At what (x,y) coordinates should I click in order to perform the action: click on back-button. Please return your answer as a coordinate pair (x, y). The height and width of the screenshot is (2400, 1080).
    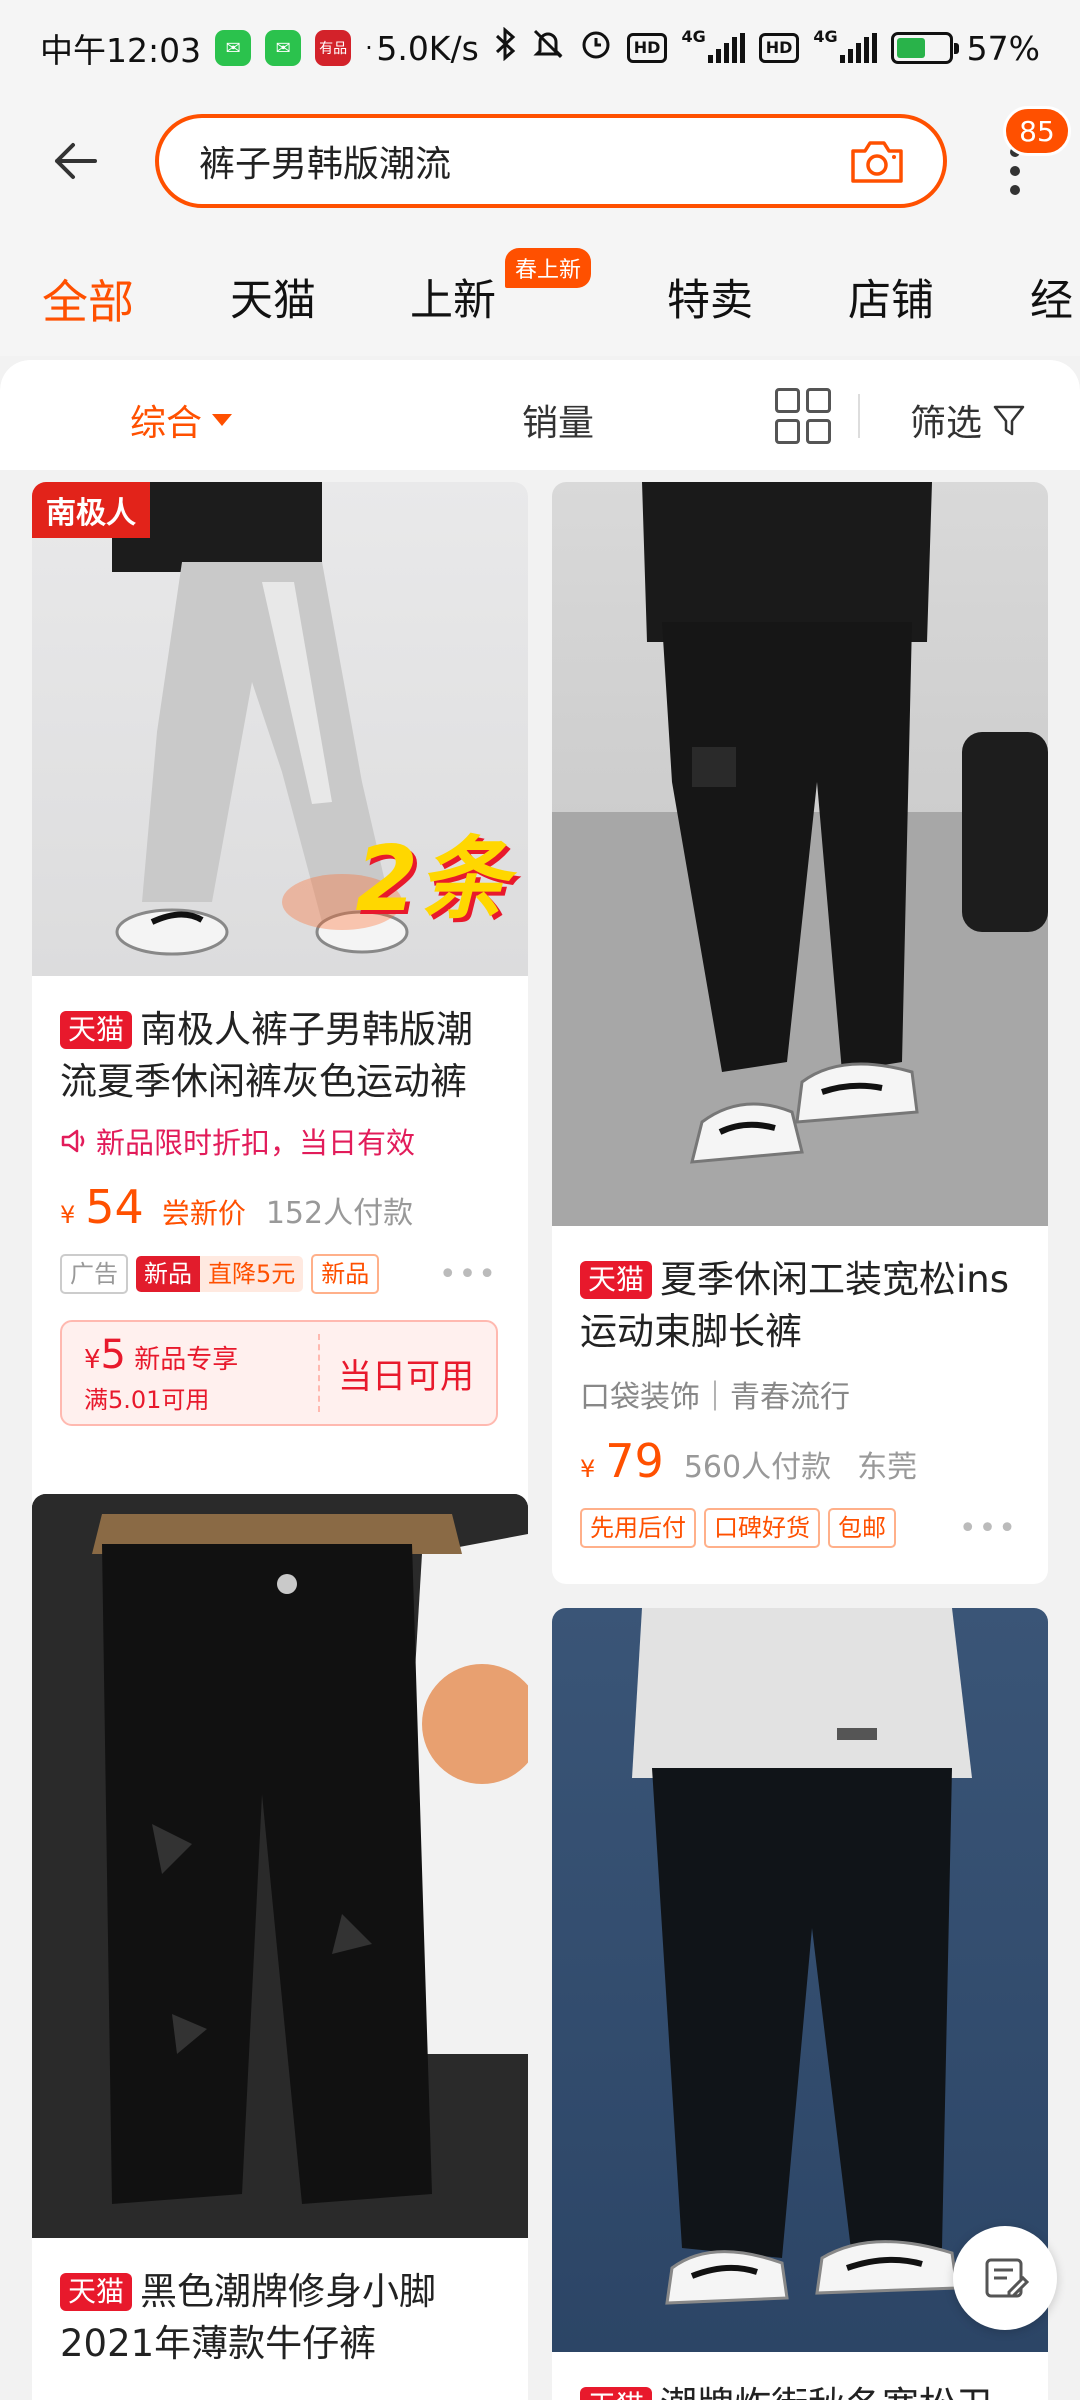
    Looking at the image, I should click on (75, 161).